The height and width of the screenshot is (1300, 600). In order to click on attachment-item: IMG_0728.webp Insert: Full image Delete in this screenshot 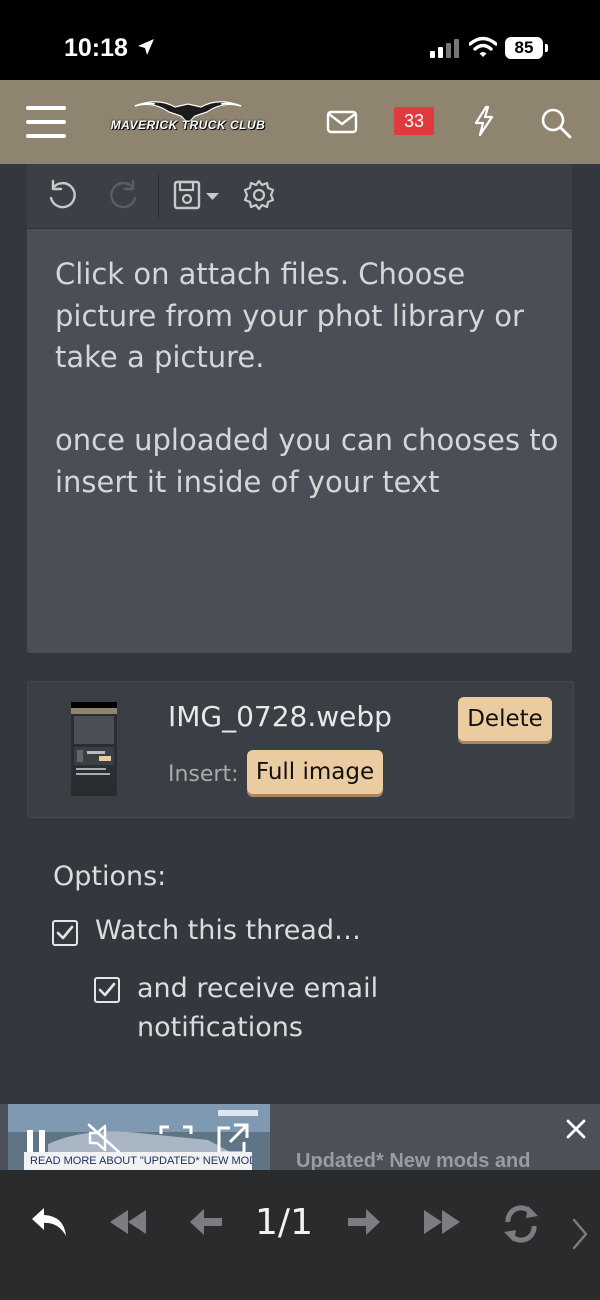, I will do `click(300, 749)`.